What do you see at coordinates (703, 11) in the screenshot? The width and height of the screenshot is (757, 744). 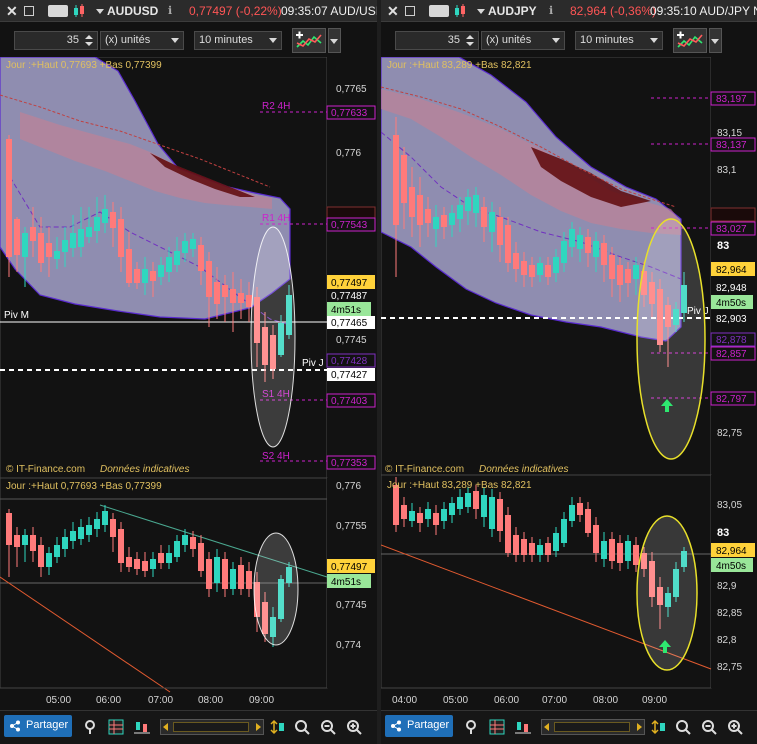 I see `quote-time: 09:35:10 AUD/JPY N` at bounding box center [703, 11].